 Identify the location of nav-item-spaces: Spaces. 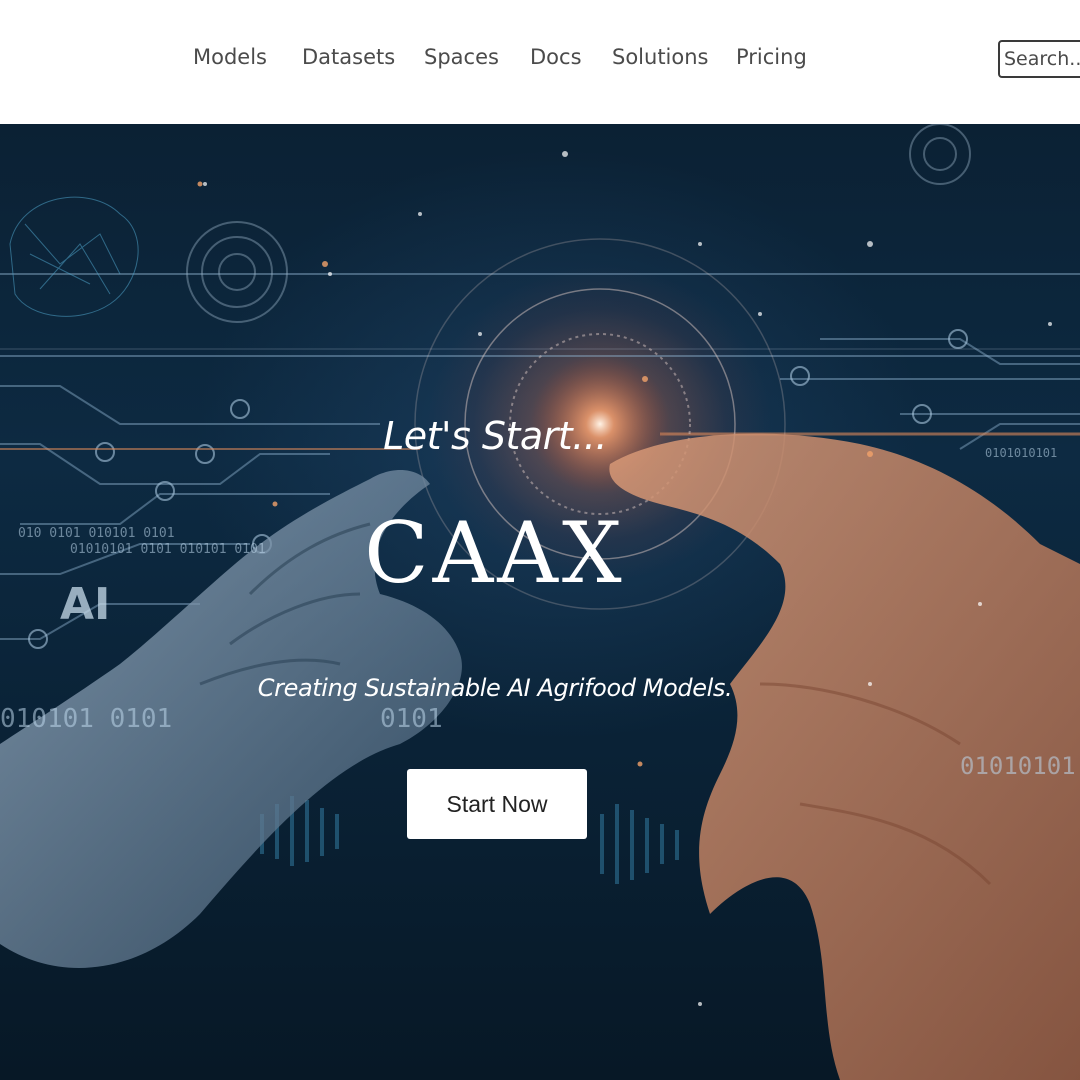
(461, 57).